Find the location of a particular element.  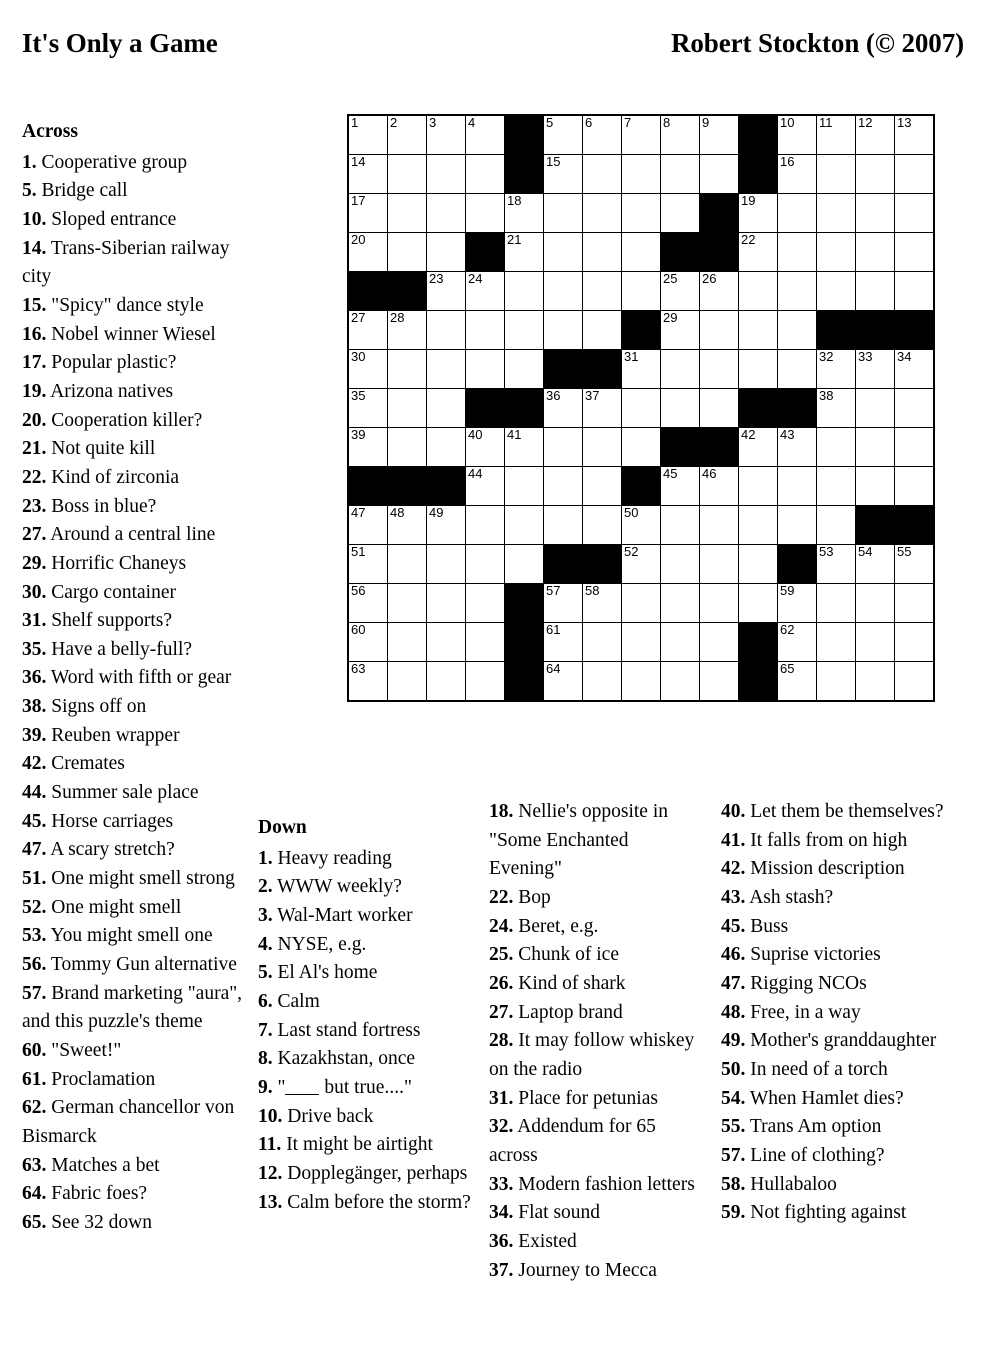

down-clue: 40. Let them be themselves? is located at coordinates (841, 812).